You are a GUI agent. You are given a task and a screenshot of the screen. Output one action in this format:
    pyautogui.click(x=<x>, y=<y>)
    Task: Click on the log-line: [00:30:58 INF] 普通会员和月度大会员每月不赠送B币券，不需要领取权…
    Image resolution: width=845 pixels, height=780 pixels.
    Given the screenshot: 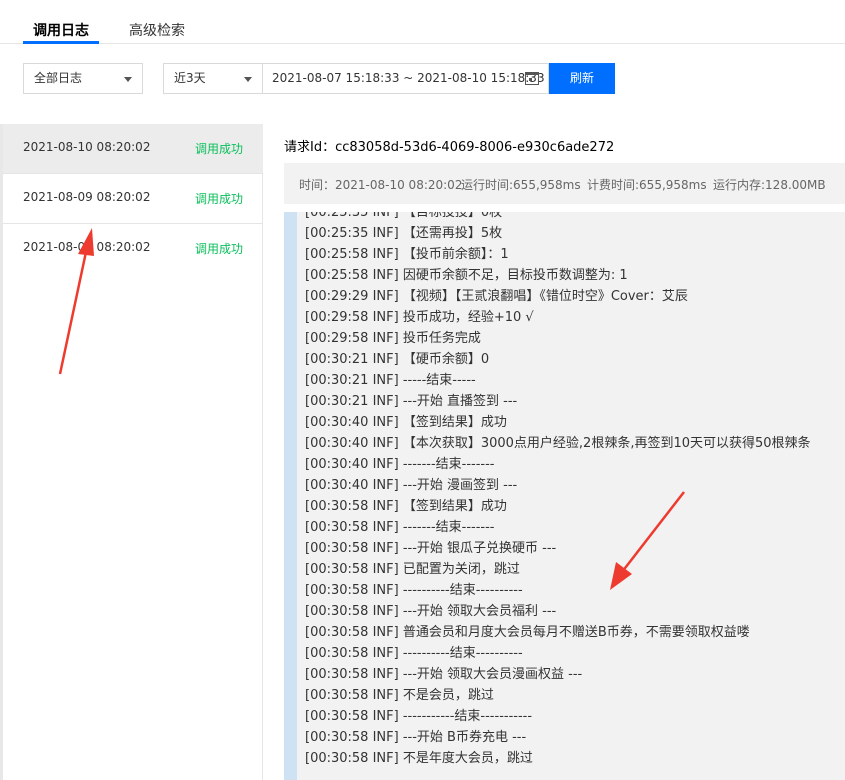 What is the action you would take?
    pyautogui.click(x=527, y=632)
    